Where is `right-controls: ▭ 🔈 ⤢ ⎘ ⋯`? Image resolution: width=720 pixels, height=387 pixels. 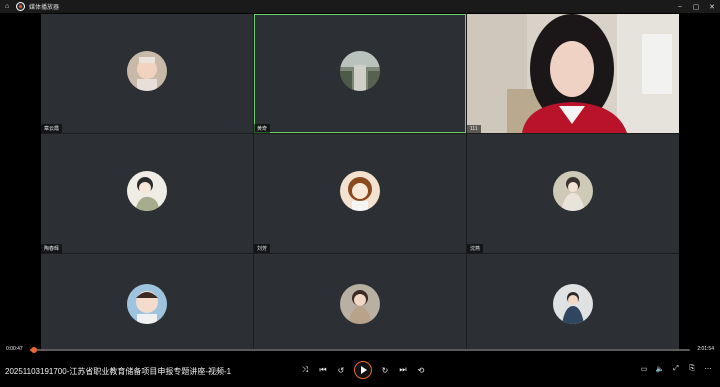 right-controls: ▭ 🔈 ⤢ ⎘ ⋯ is located at coordinates (676, 369).